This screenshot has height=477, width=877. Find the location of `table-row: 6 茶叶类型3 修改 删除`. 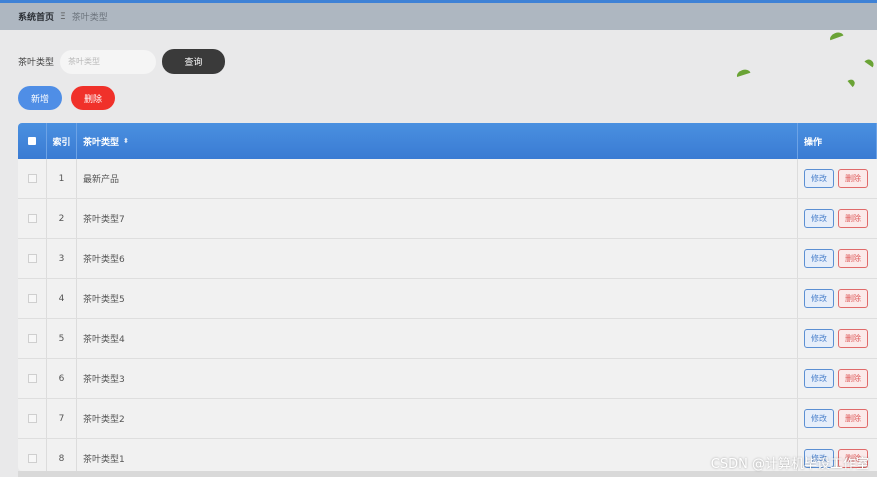

table-row: 6 茶叶类型3 修改 删除 is located at coordinates (447, 379).